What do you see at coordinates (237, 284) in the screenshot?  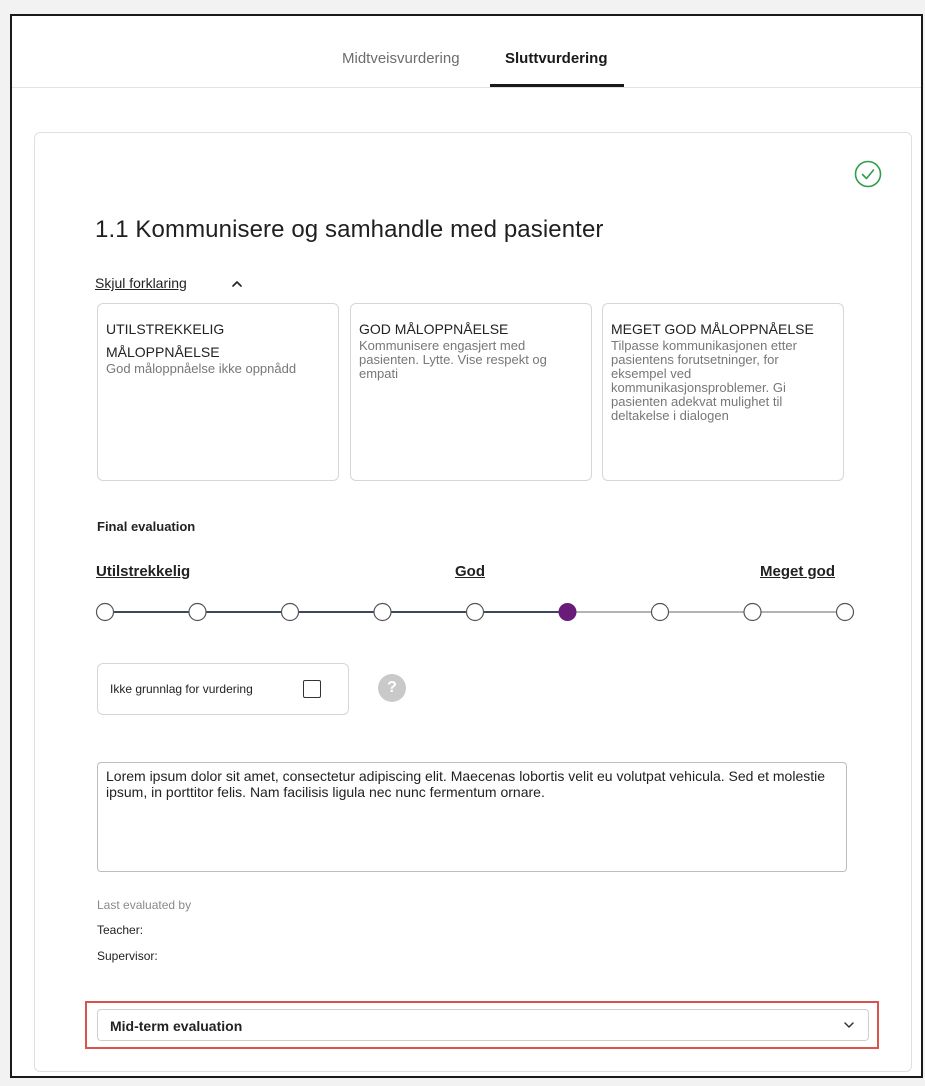 I see `chevron-up-icon` at bounding box center [237, 284].